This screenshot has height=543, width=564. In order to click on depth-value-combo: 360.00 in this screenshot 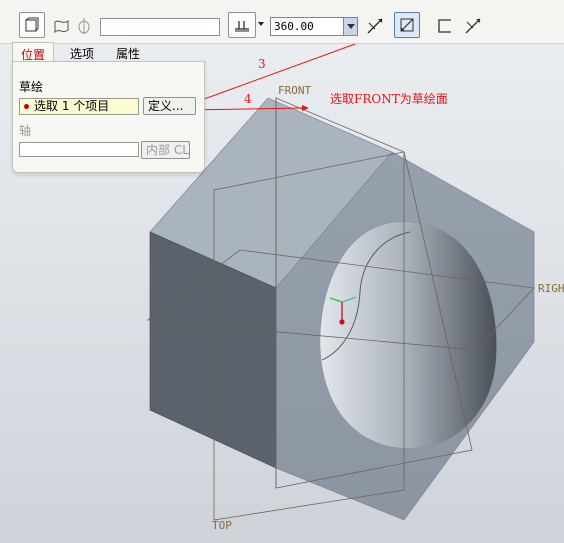, I will do `click(314, 26)`.